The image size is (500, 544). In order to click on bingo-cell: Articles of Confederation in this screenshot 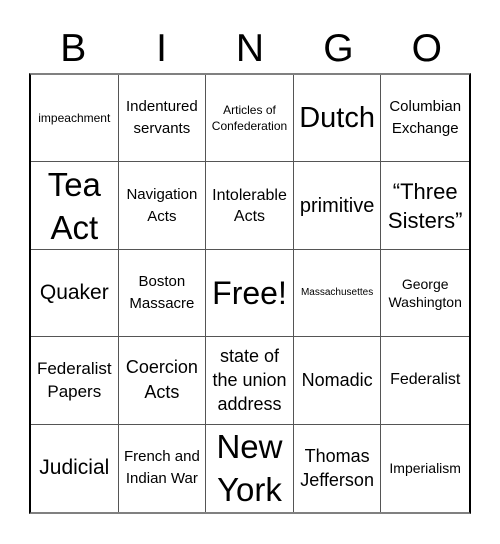, I will do `click(250, 119)`.